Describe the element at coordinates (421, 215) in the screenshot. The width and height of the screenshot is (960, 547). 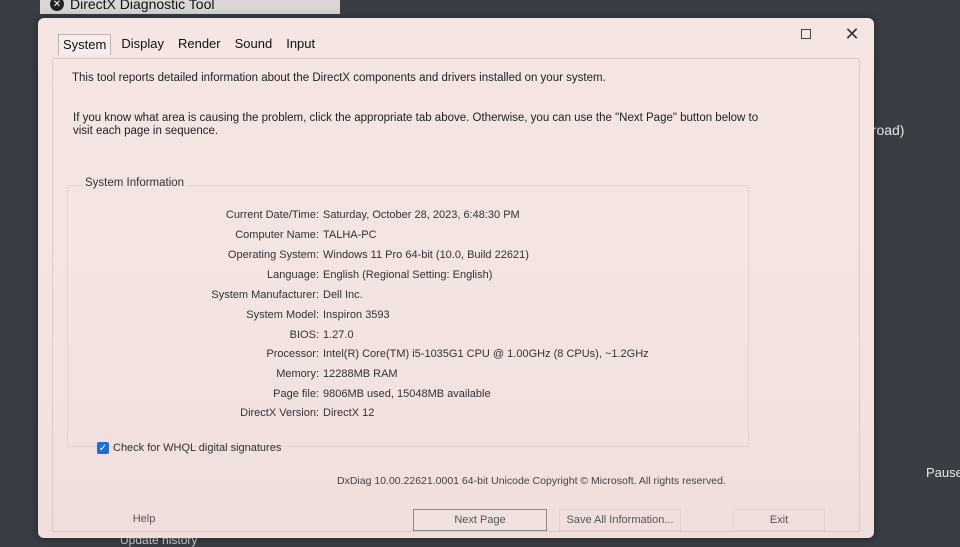
I see `info-value: Saturday, October 28, 2023, 6:48:30 PM` at that location.